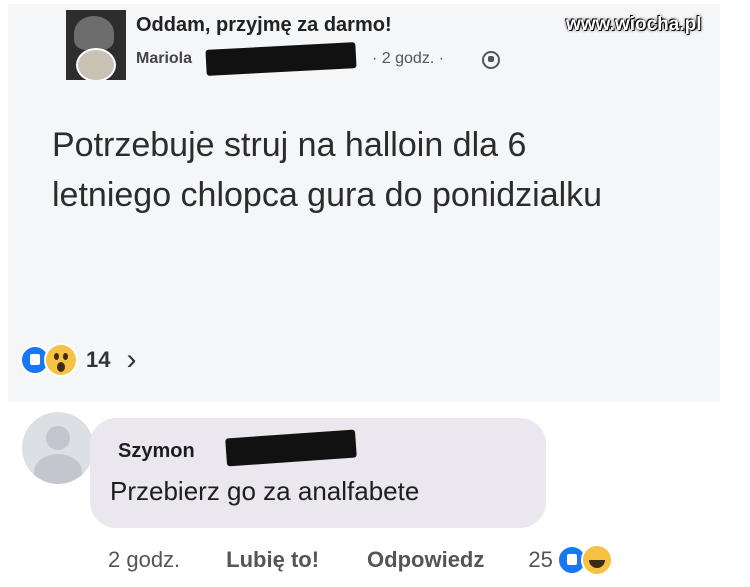  Describe the element at coordinates (272, 560) in the screenshot. I see `like-button: Lubię to!` at that location.